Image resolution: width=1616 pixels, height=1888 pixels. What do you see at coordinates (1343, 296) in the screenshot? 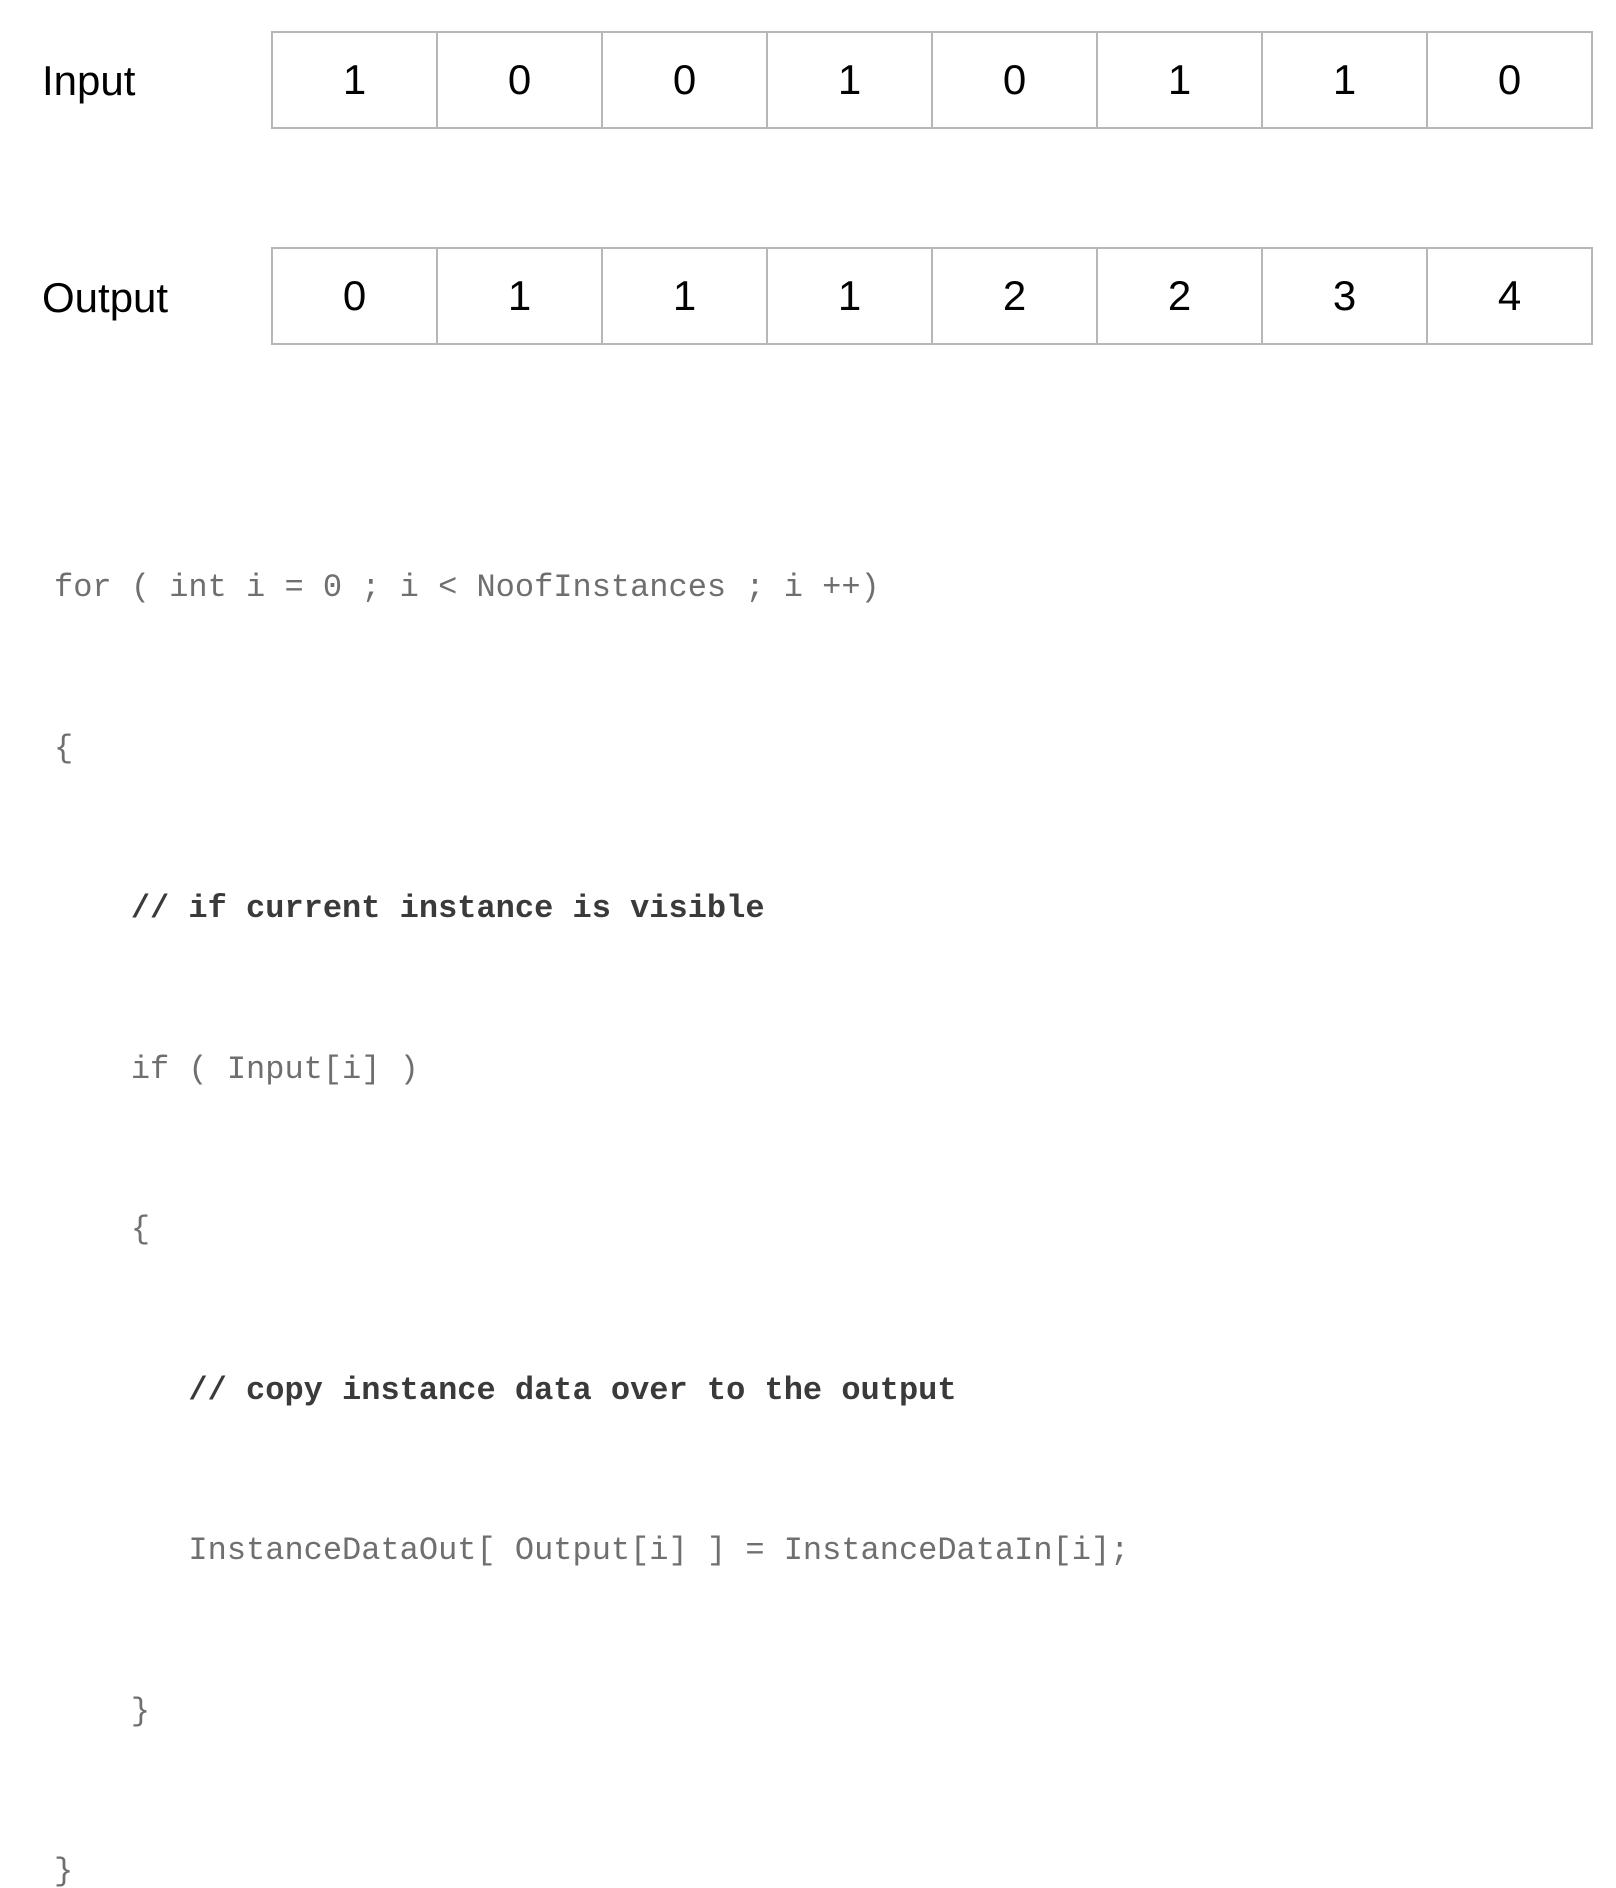
I see `output-cell: 3` at bounding box center [1343, 296].